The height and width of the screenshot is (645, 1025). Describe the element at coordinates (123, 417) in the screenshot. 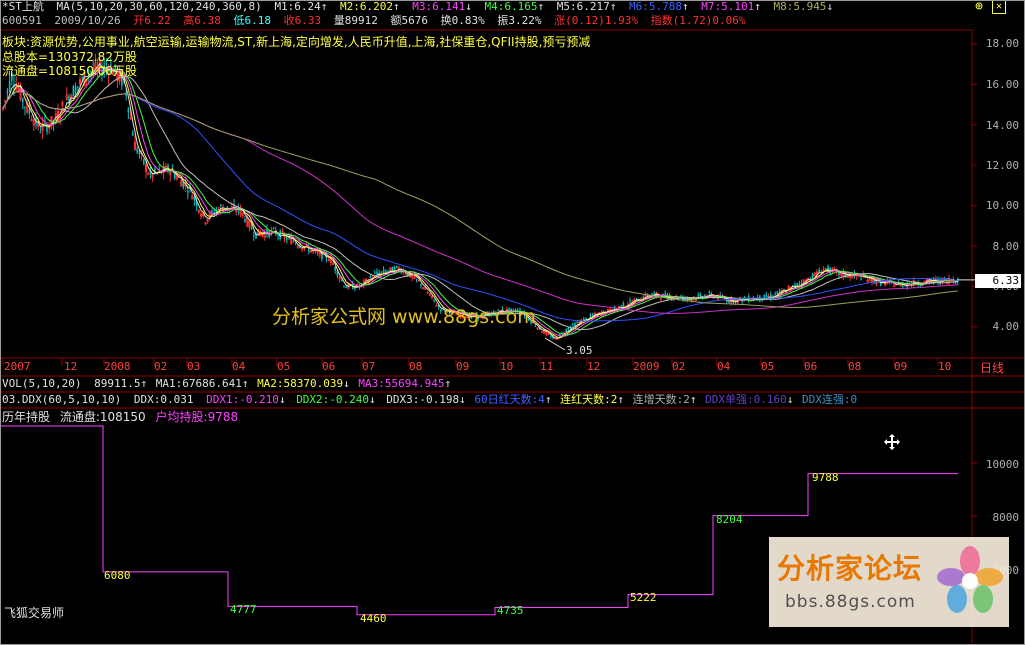

I see `holders-row: 历年持股 流通盘:108150 户均持股:9788` at that location.